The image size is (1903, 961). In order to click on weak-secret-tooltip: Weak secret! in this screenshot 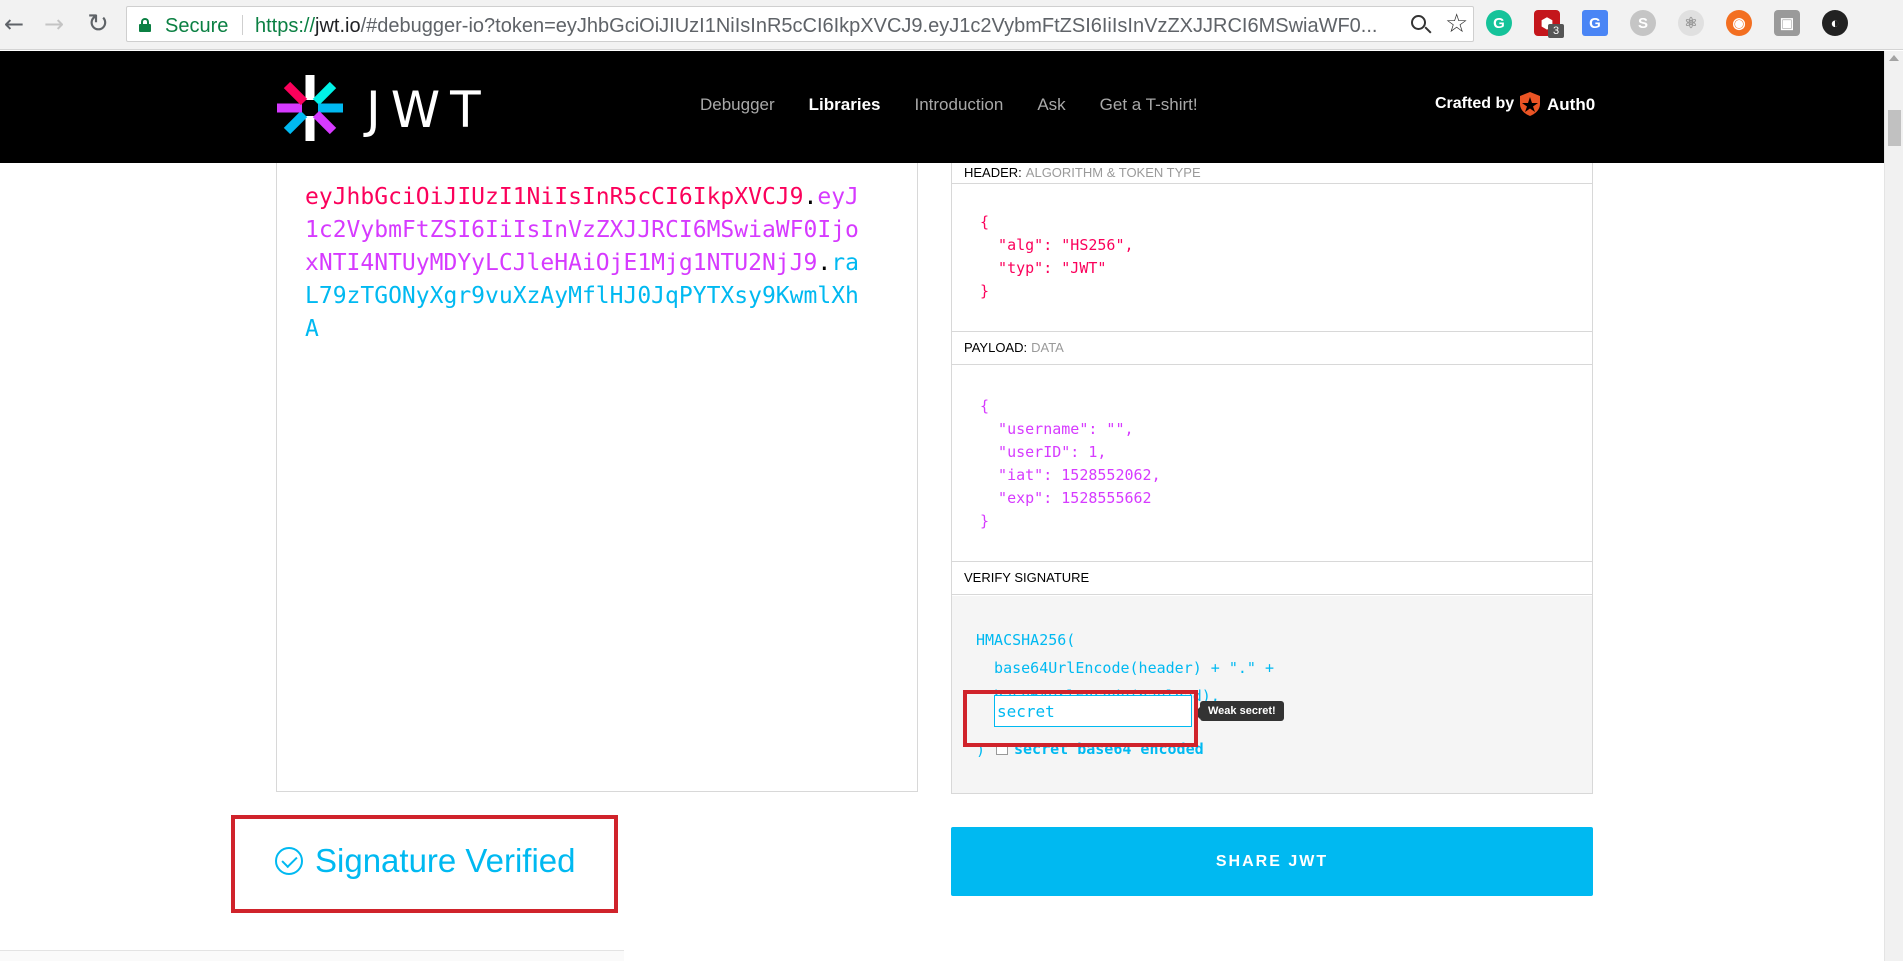, I will do `click(1239, 711)`.